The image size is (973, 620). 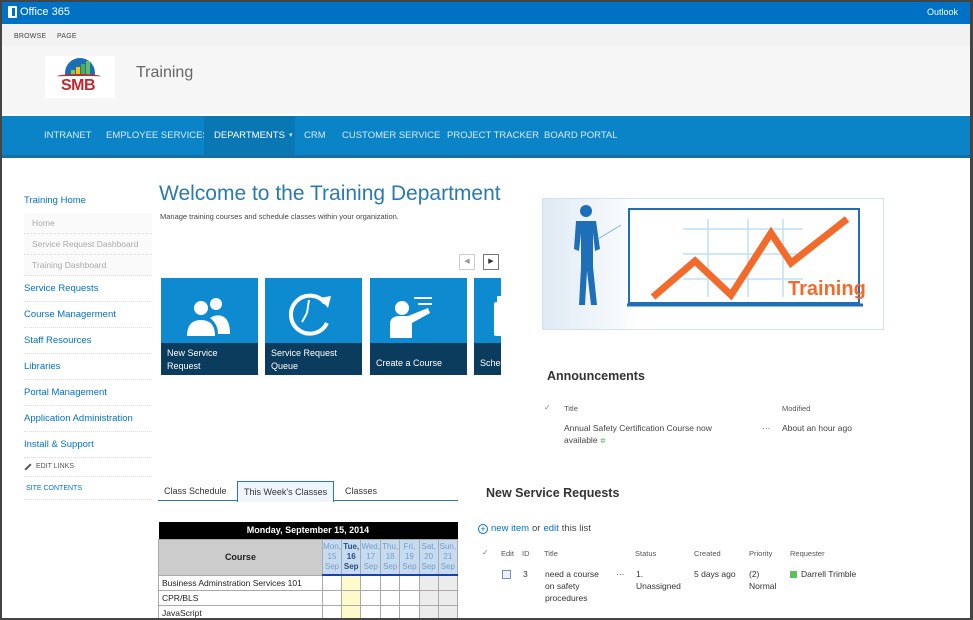 I want to click on day-column-header: Tue, 16 Sep, so click(x=351, y=557).